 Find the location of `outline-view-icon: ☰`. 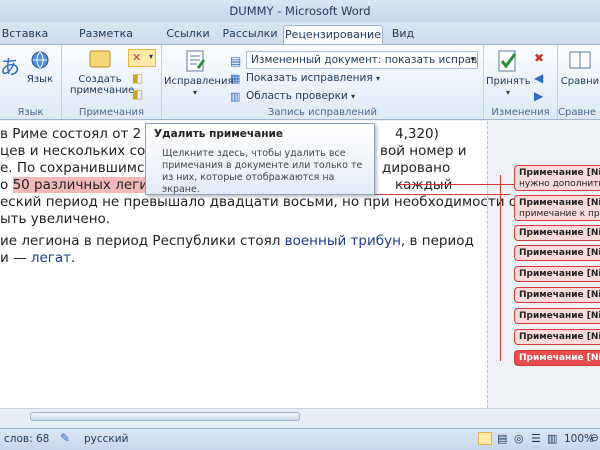

outline-view-icon: ☰ is located at coordinates (536, 438).